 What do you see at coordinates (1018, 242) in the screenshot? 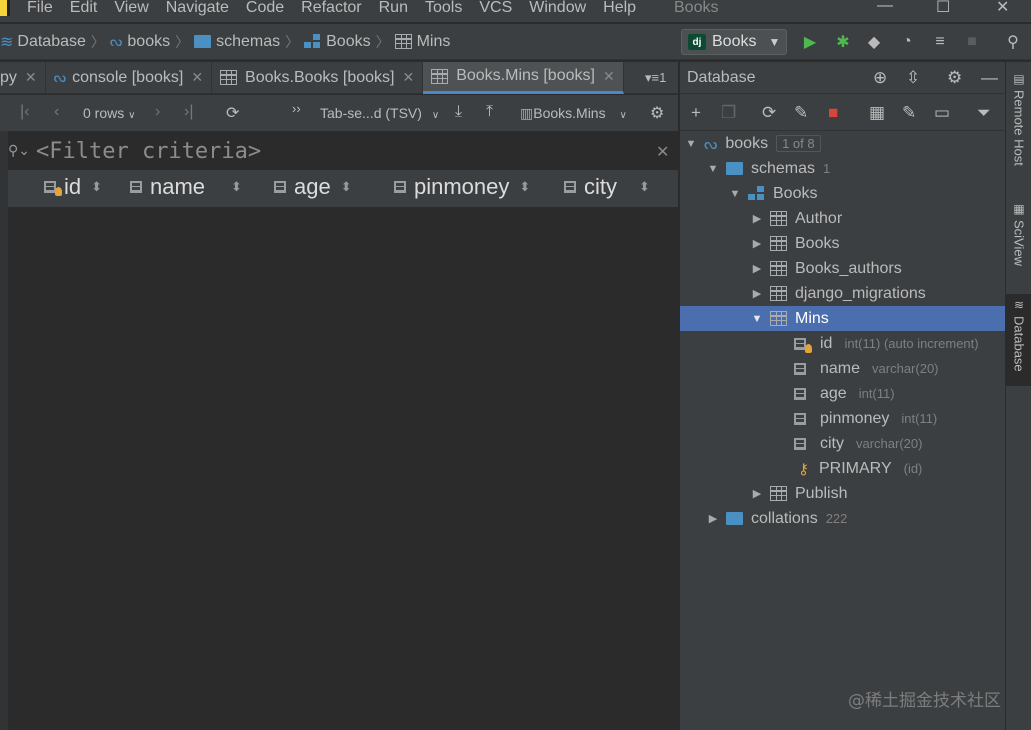
I see `side-tab-sciview: ▦ SciView` at bounding box center [1018, 242].